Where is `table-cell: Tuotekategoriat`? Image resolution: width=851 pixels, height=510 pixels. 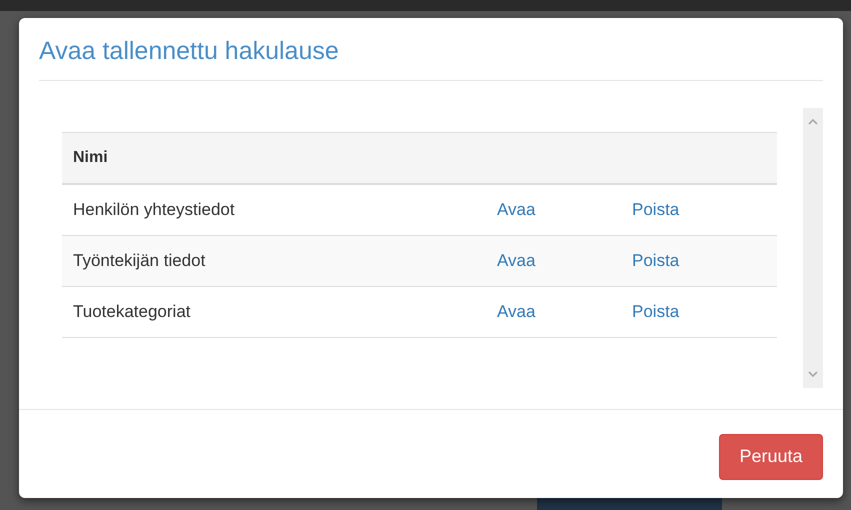 table-cell: Tuotekategoriat is located at coordinates (131, 311).